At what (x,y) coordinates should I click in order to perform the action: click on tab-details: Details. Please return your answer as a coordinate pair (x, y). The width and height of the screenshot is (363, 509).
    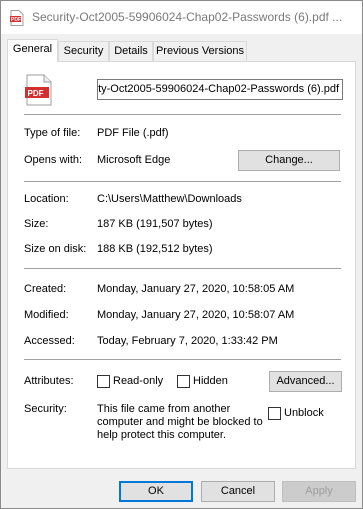
    Looking at the image, I should click on (131, 51).